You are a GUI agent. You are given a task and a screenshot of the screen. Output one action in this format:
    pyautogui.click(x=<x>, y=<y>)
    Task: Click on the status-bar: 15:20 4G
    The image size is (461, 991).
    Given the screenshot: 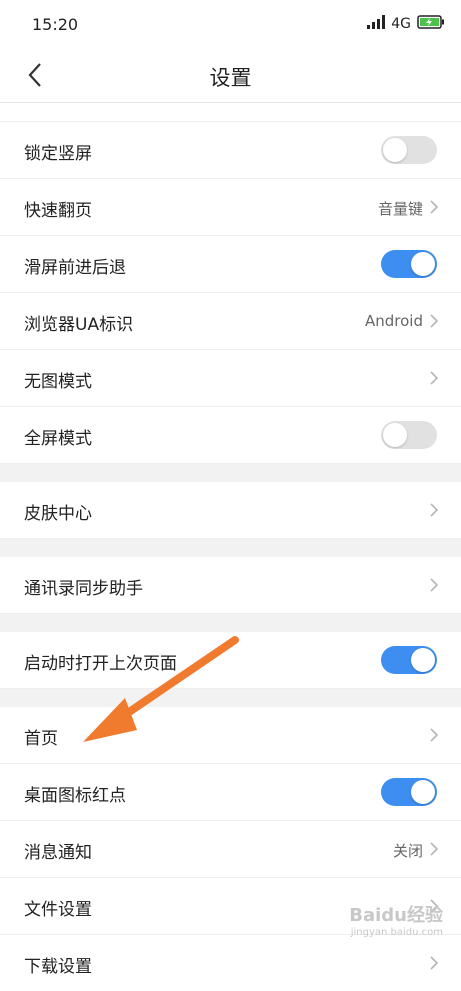 What is the action you would take?
    pyautogui.click(x=230, y=25)
    